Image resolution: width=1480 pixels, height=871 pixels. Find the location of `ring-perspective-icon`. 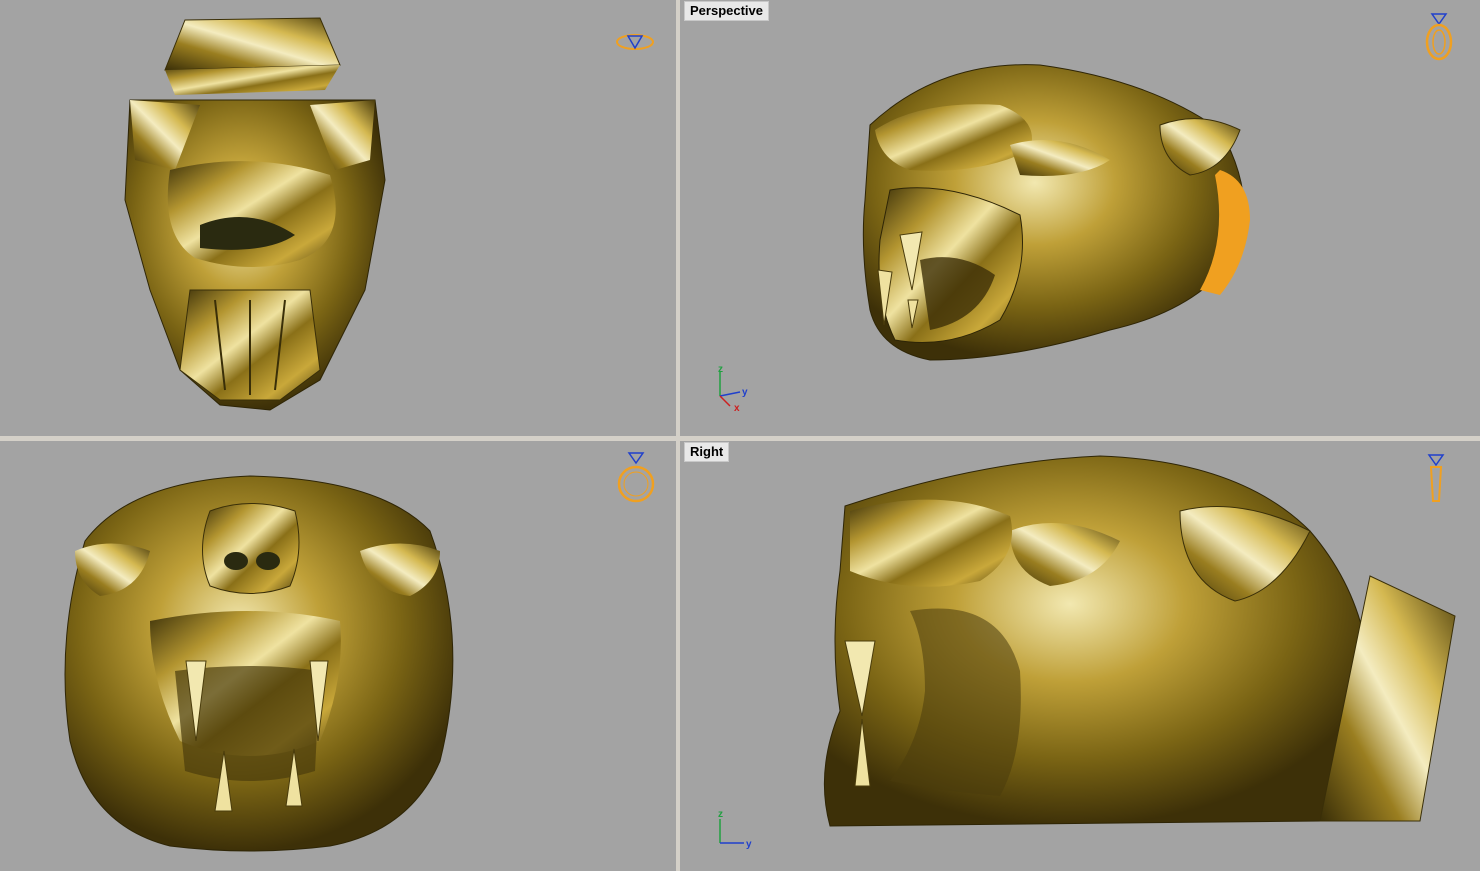

ring-perspective-icon is located at coordinates (1439, 37).